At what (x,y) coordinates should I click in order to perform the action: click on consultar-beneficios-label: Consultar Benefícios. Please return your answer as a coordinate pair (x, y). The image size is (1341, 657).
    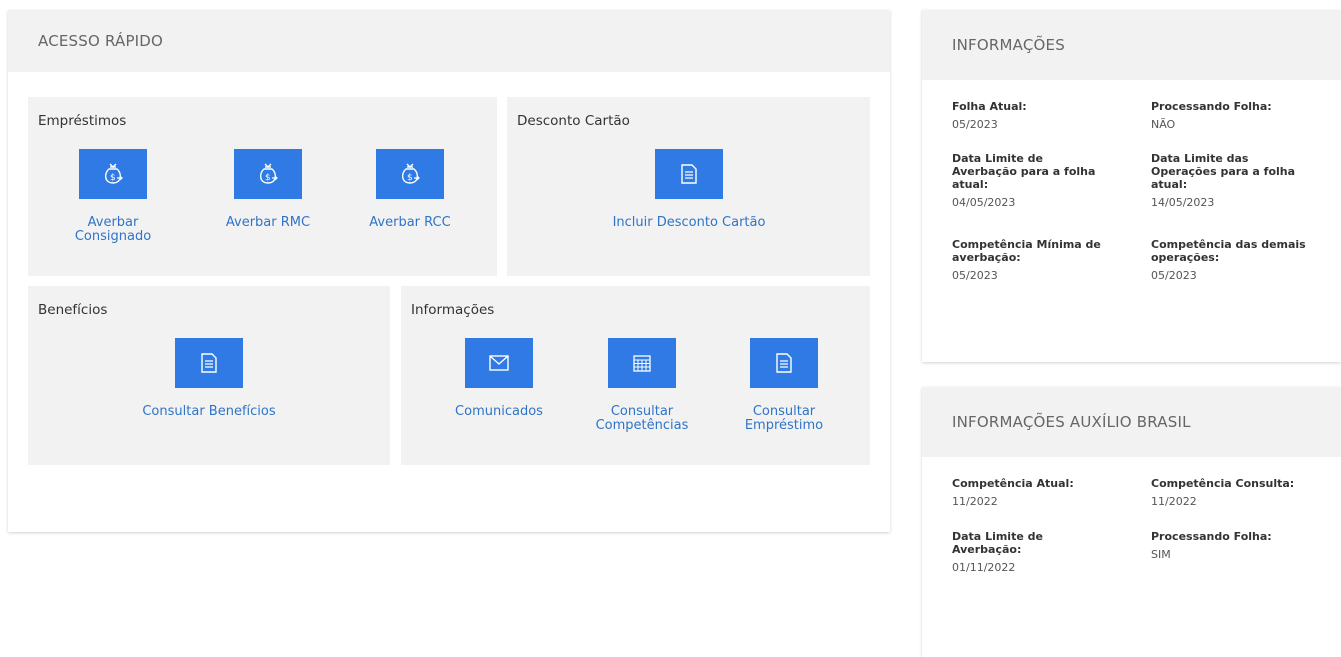
    Looking at the image, I should click on (208, 412).